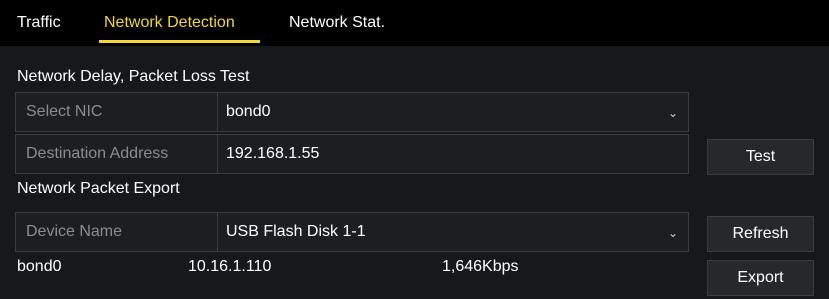 Image resolution: width=829 pixels, height=299 pixels. Describe the element at coordinates (117, 154) in the screenshot. I see `destination-address-label: Destination Address` at that location.